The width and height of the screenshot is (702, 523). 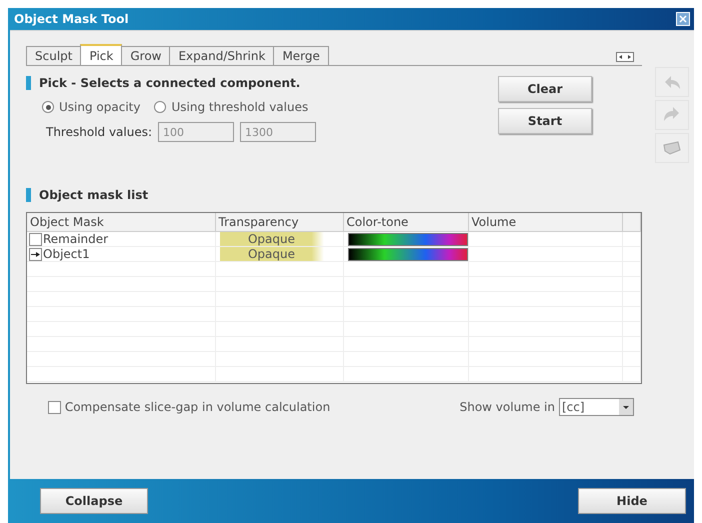 What do you see at coordinates (71, 19) in the screenshot?
I see `window-title: Object Mask Tool` at bounding box center [71, 19].